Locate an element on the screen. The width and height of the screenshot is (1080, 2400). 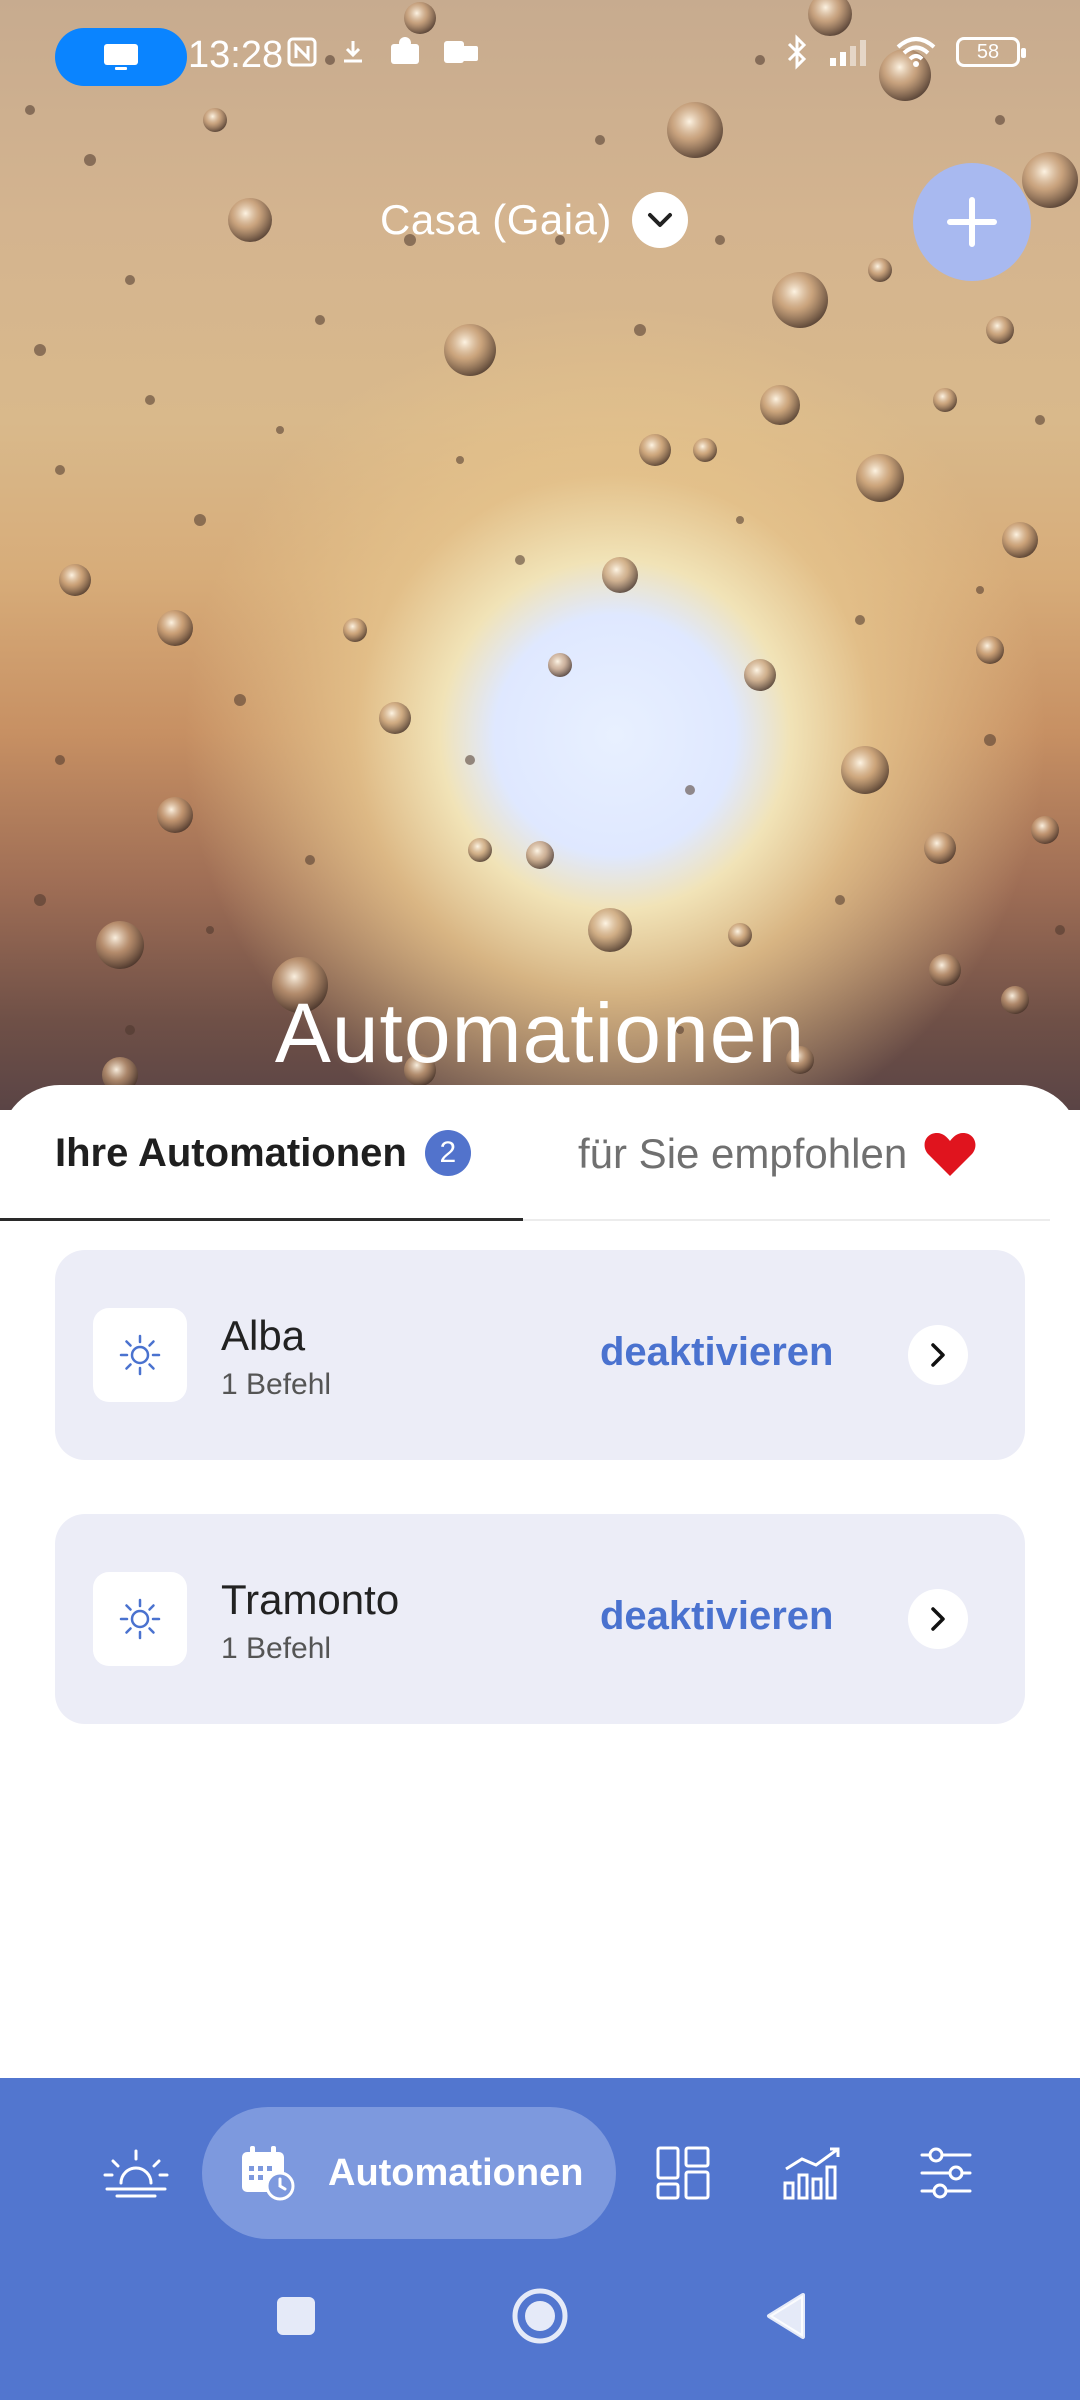
nav-statistics is located at coordinates (813, 2173).